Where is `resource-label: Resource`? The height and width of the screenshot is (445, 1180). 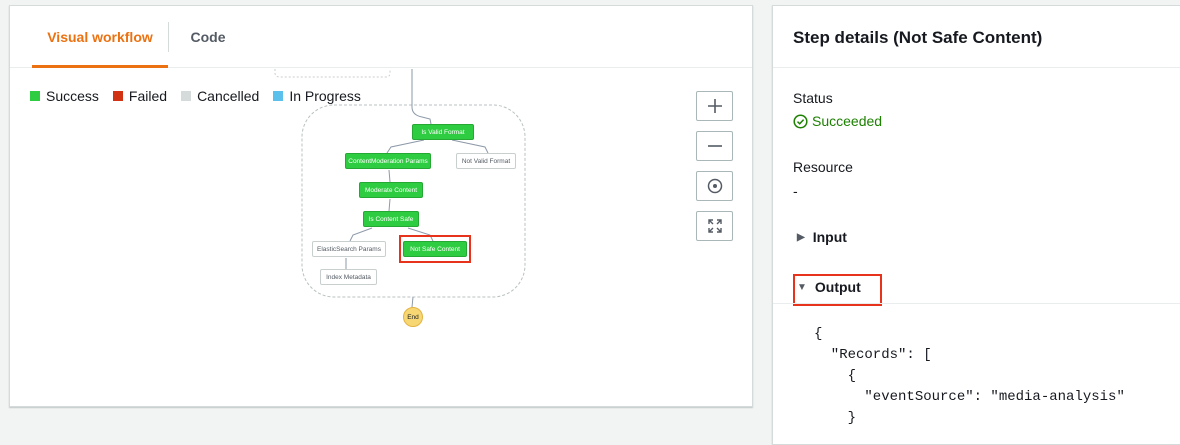 resource-label: Resource is located at coordinates (823, 167).